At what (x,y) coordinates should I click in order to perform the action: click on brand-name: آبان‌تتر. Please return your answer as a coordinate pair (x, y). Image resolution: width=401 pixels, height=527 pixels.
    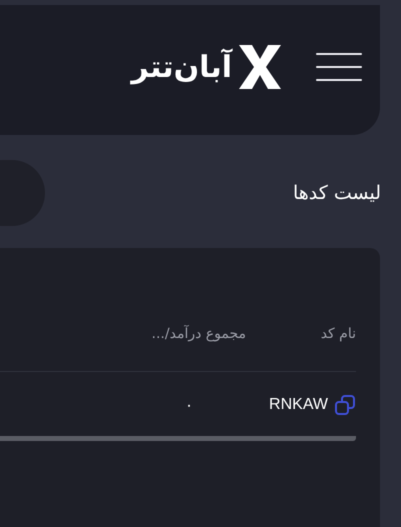
    Looking at the image, I should click on (181, 67).